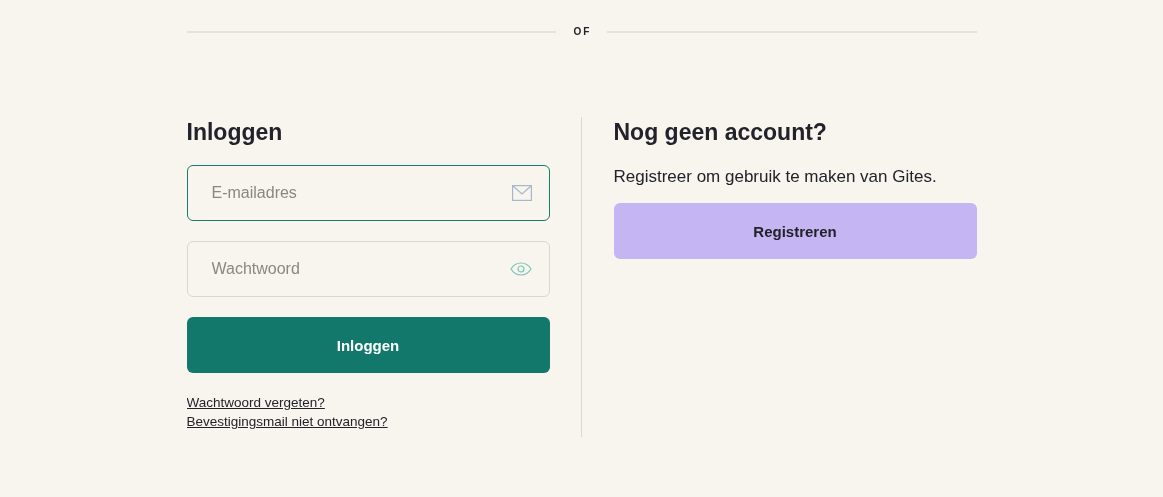  Describe the element at coordinates (235, 132) in the screenshot. I see `login-heading: Inloggen` at that location.